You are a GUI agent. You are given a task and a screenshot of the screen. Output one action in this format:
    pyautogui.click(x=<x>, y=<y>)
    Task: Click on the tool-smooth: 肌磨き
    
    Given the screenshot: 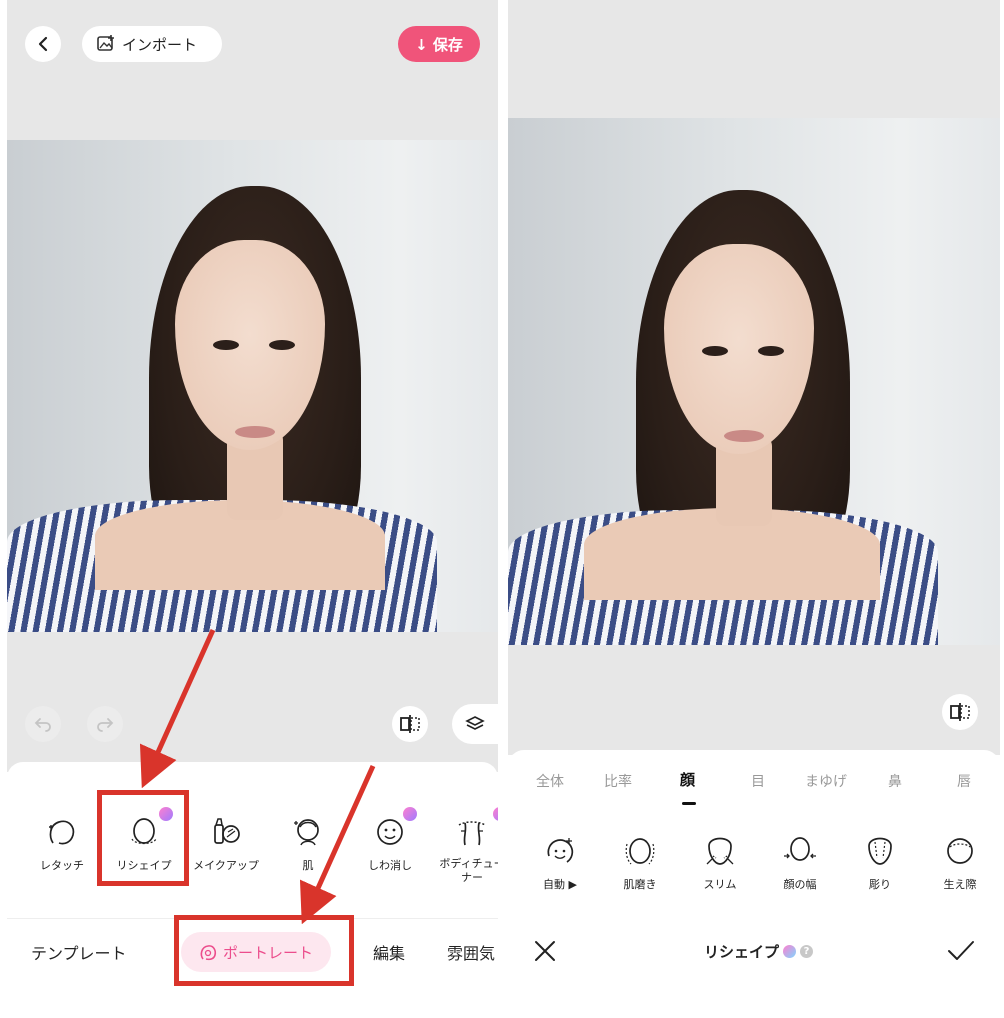 What is the action you would take?
    pyautogui.click(x=640, y=863)
    